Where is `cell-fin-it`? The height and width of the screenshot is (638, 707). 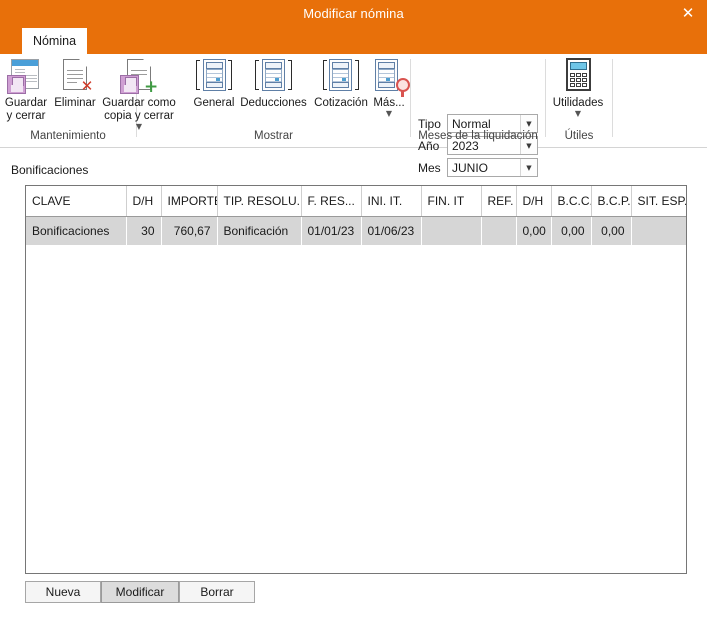
cell-fin-it is located at coordinates (451, 230).